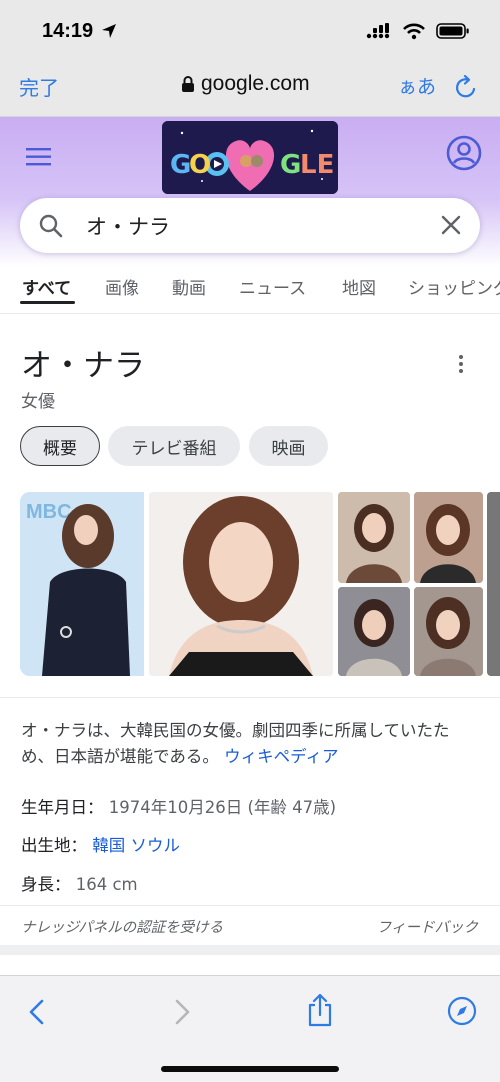 The height and width of the screenshot is (1082, 500). Describe the element at coordinates (464, 153) in the screenshot. I see `account-icon` at that location.